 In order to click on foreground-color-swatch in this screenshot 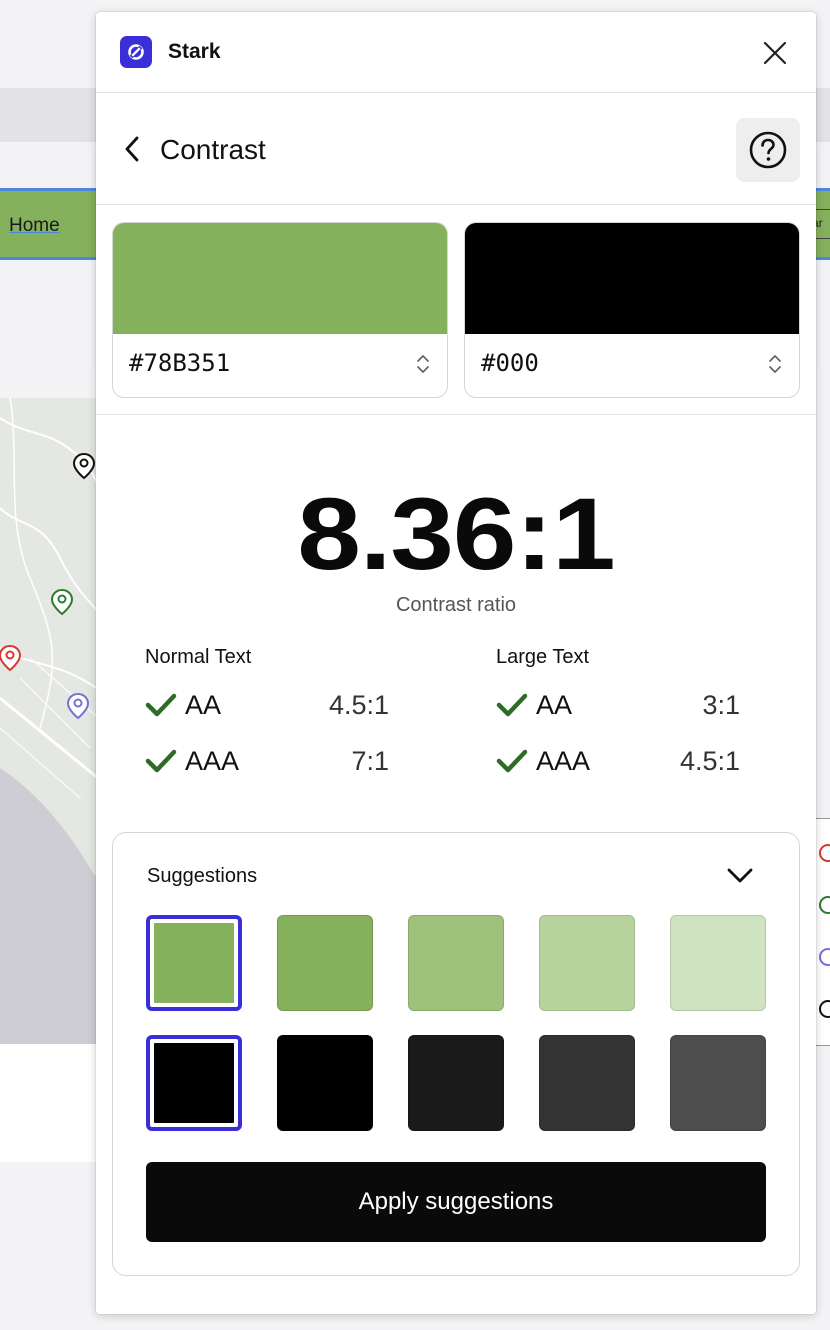, I will do `click(280, 278)`.